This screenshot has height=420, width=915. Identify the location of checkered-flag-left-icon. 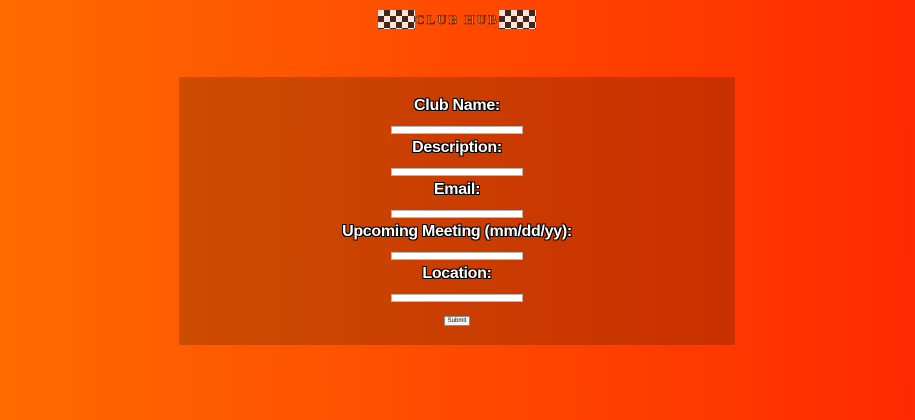
(397, 19).